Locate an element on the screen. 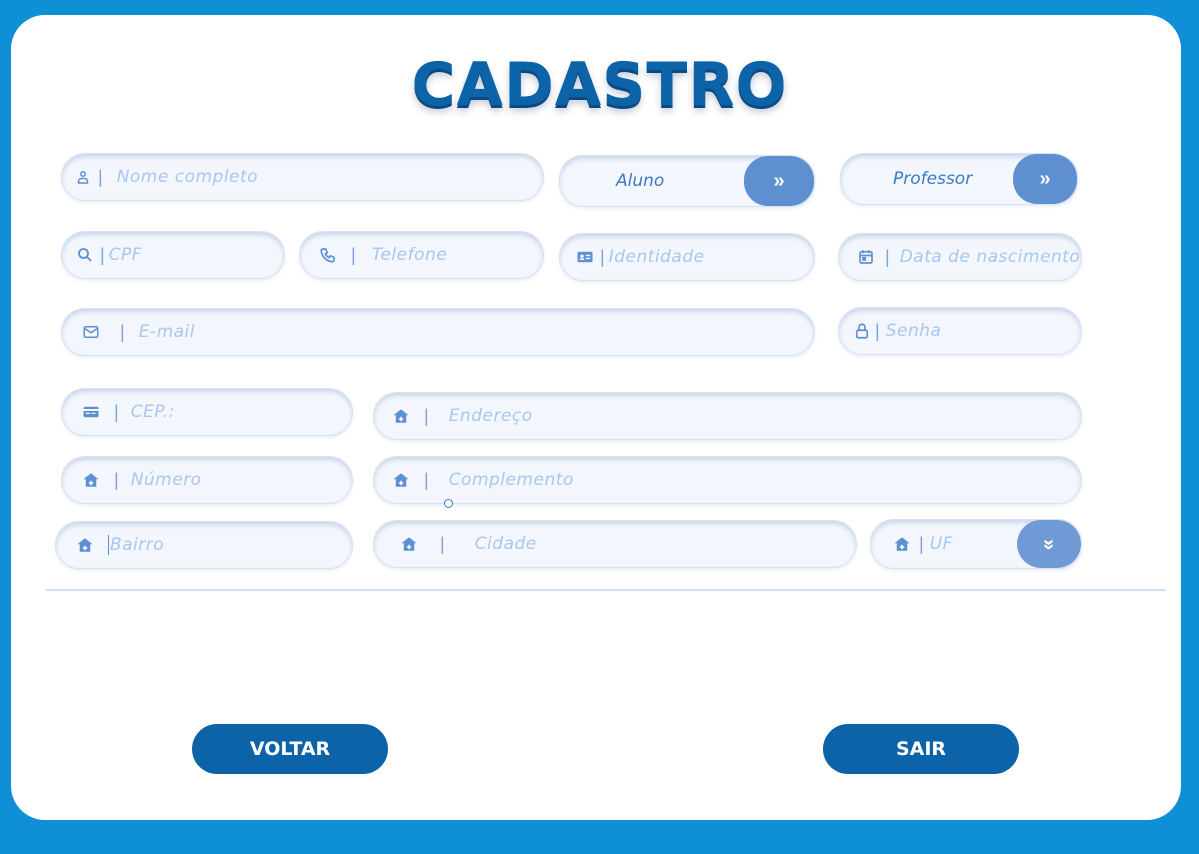  identidade-field: | Identidade is located at coordinates (687, 257).